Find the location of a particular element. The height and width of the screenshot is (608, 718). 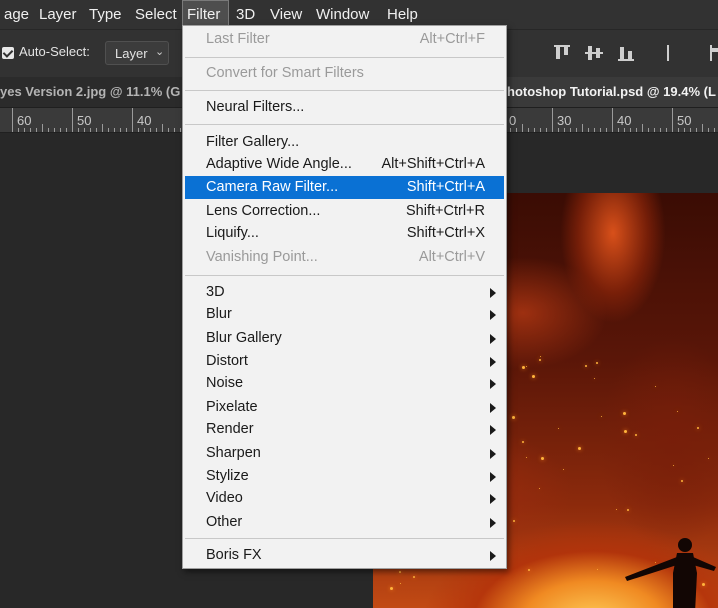

menu-item-noise: Noise is located at coordinates (344, 383).